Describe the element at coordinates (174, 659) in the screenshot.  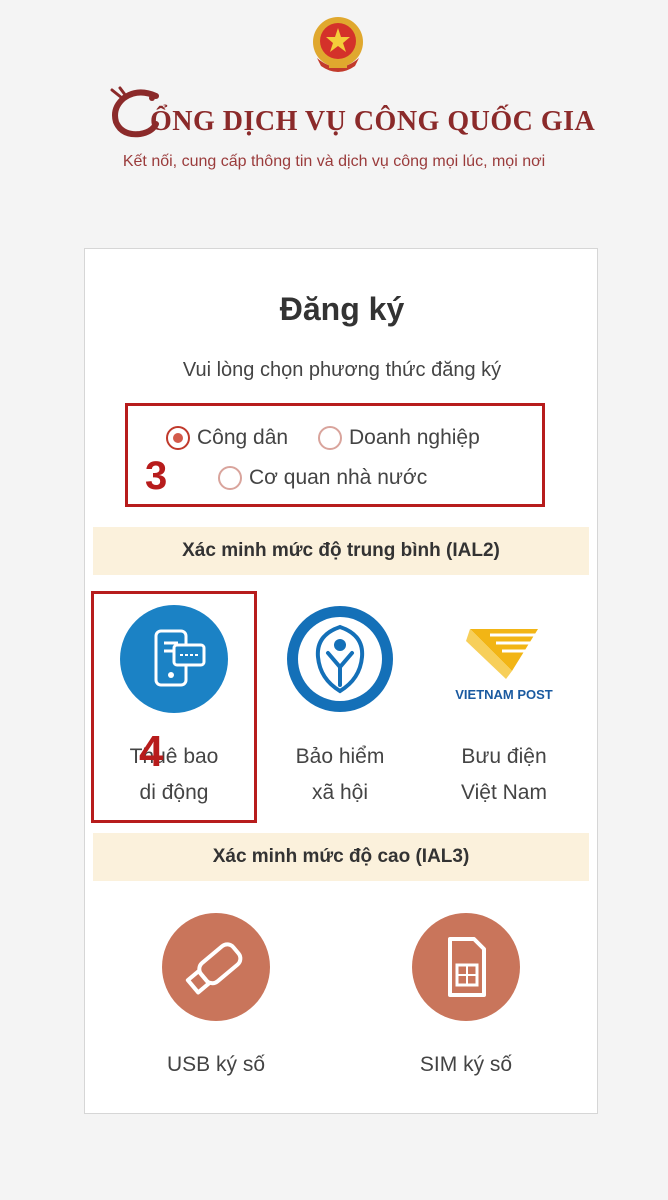
I see `mobile-subscriber-icon` at that location.